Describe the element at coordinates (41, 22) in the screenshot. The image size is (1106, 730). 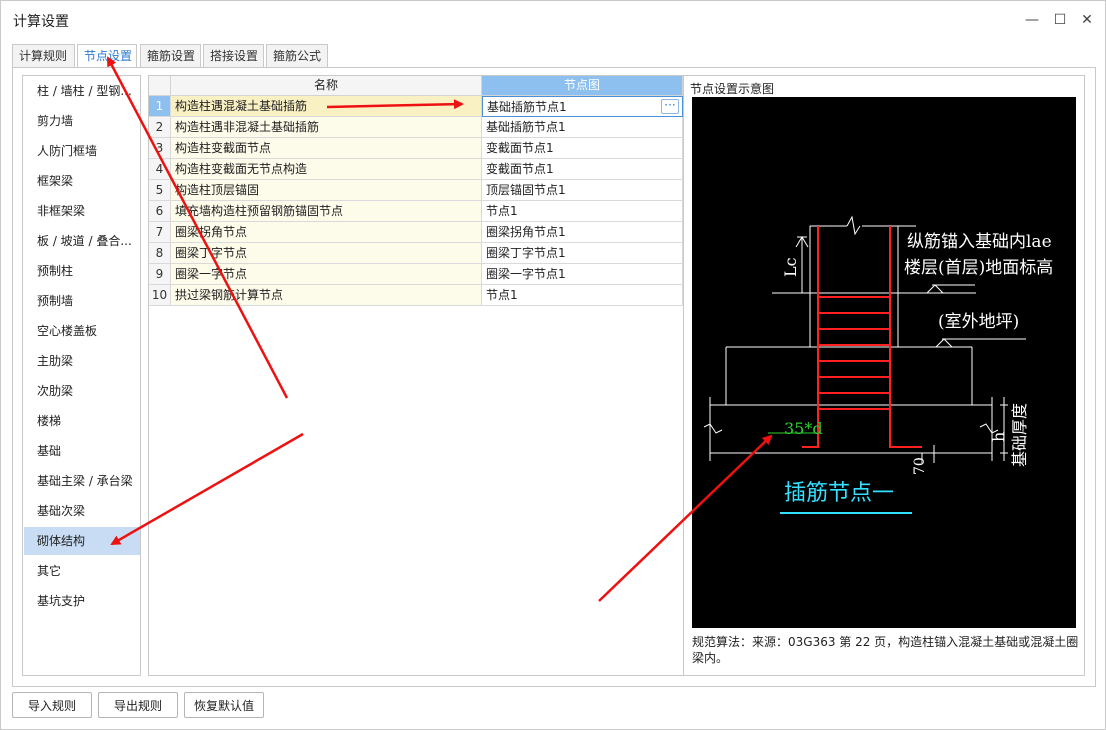
I see `window-title: 计算设置` at that location.